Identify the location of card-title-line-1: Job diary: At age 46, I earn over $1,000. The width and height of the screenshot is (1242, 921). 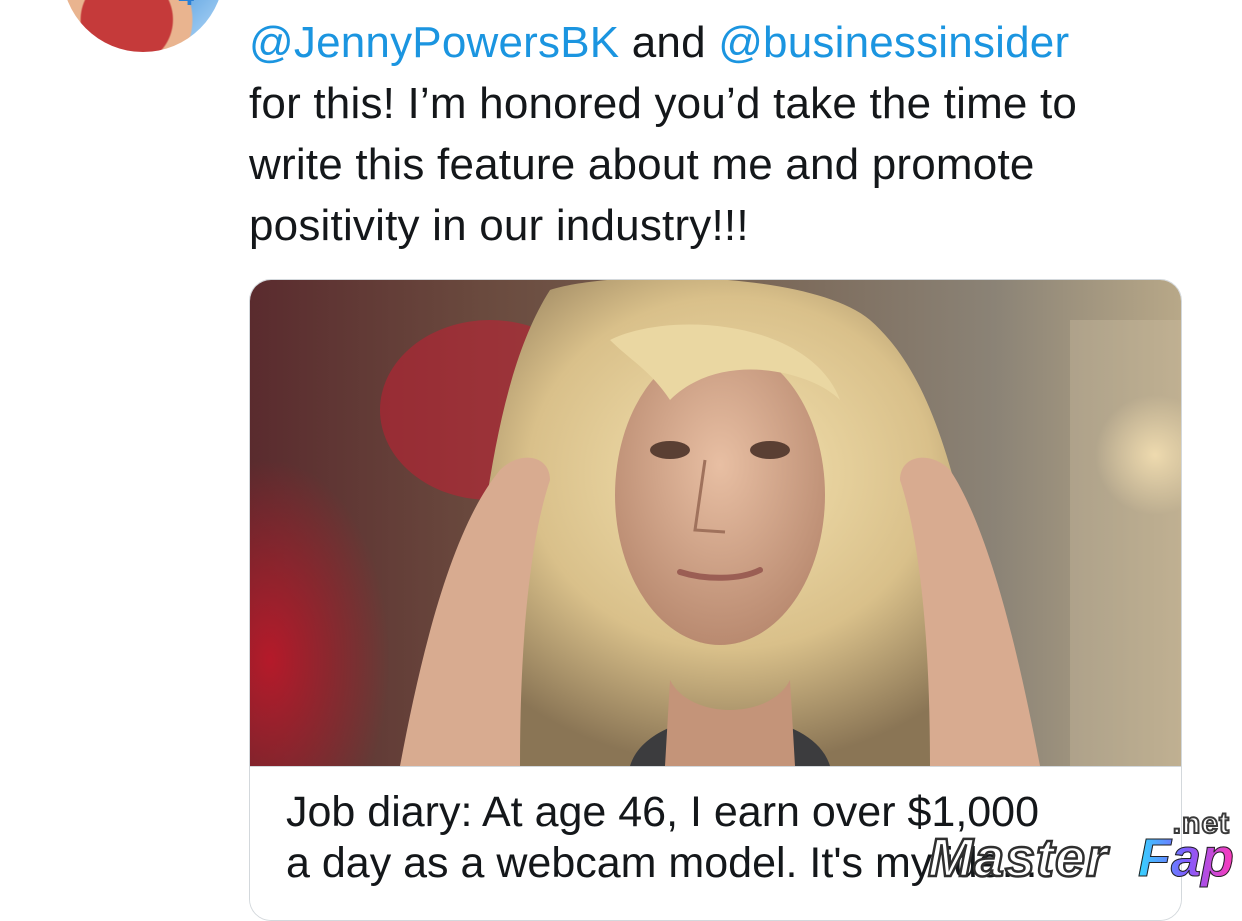
(663, 812).